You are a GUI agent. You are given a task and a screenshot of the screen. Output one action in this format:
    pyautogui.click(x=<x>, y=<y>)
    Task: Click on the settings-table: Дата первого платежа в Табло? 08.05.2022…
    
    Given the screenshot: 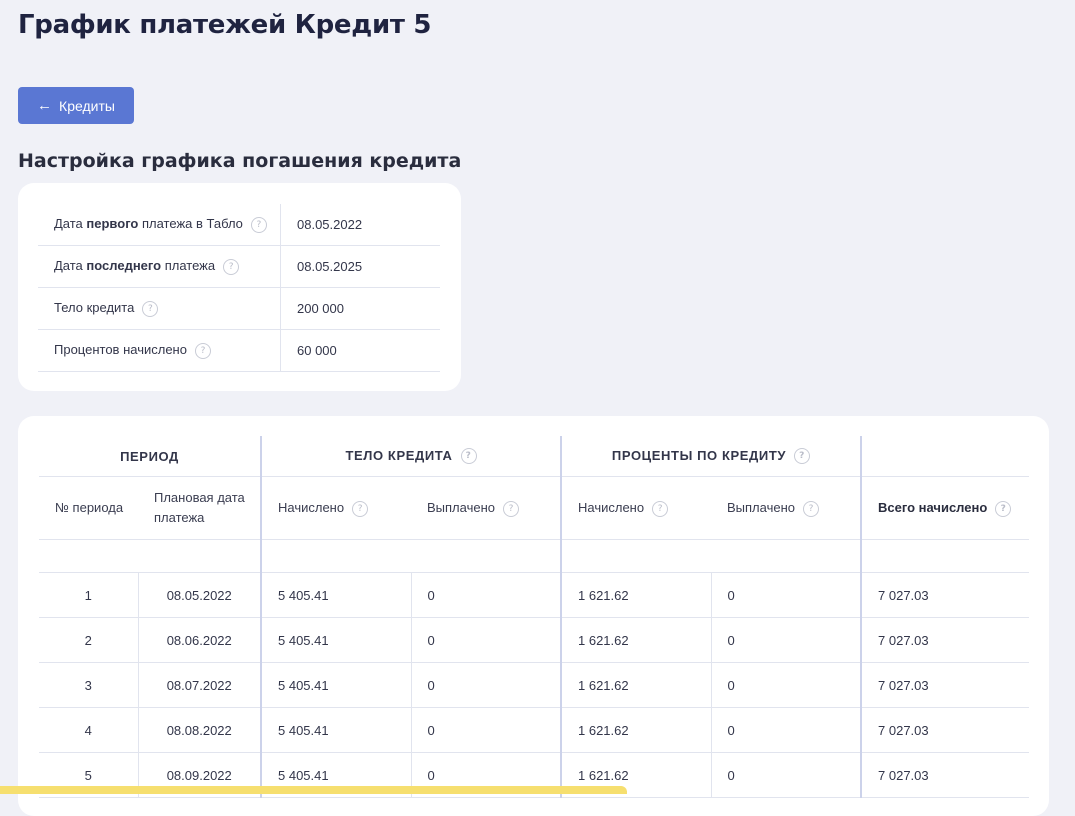 What is the action you would take?
    pyautogui.click(x=239, y=288)
    